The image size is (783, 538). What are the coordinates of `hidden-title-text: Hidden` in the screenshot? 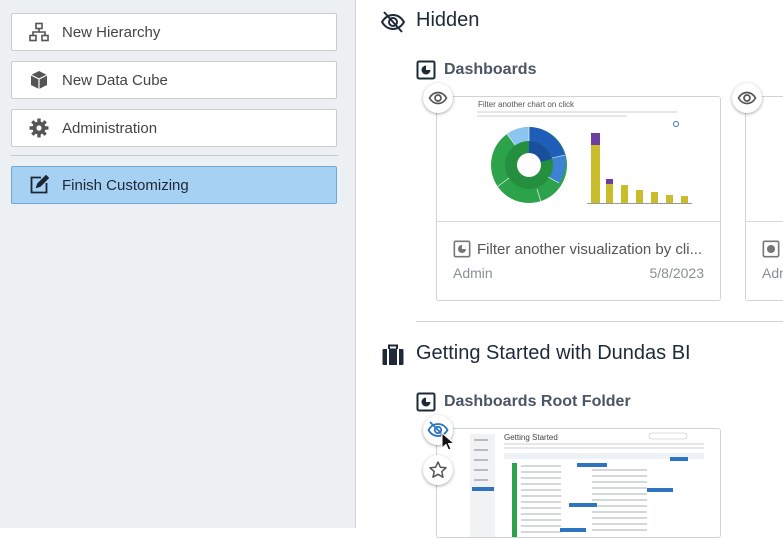 It's located at (448, 20).